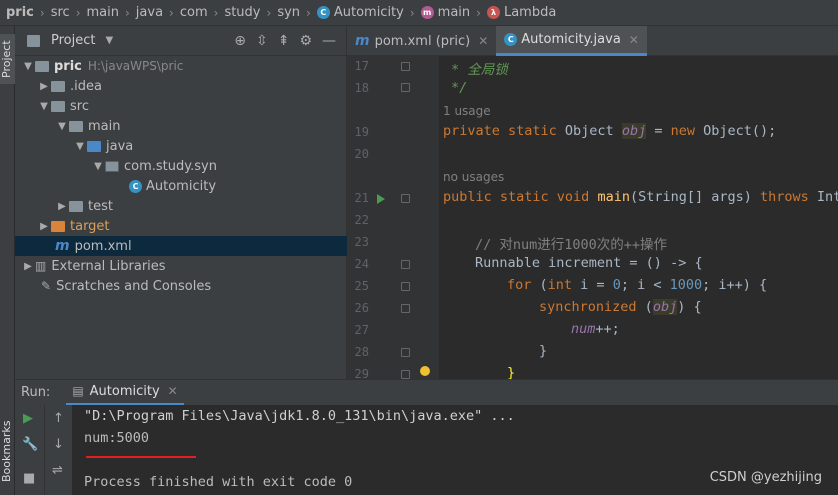 The height and width of the screenshot is (495, 838). Describe the element at coordinates (7, 59) in the screenshot. I see `project-tool-tab: Project` at that location.